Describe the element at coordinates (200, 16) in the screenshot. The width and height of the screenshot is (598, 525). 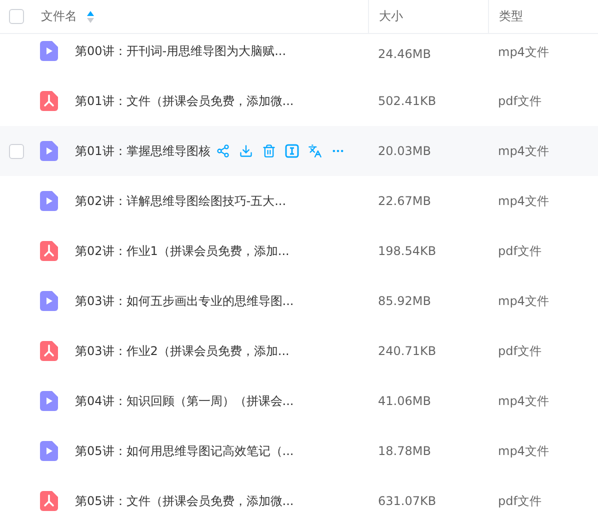
I see `column-header-cell: 文件名` at that location.